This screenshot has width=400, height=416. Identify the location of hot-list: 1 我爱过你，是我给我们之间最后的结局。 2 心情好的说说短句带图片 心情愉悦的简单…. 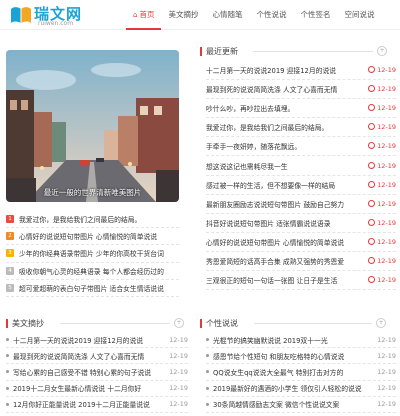
(92, 254).